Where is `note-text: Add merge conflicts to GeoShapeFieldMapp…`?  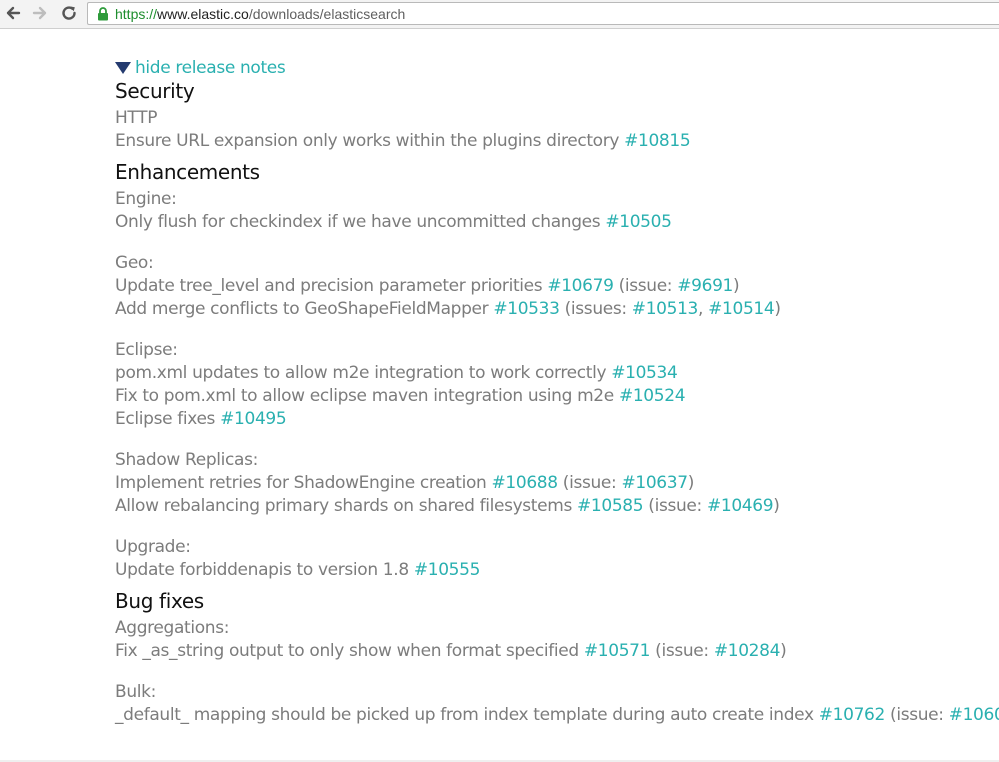
note-text: Add merge conflicts to GeoShapeFieldMapp… is located at coordinates (304, 309).